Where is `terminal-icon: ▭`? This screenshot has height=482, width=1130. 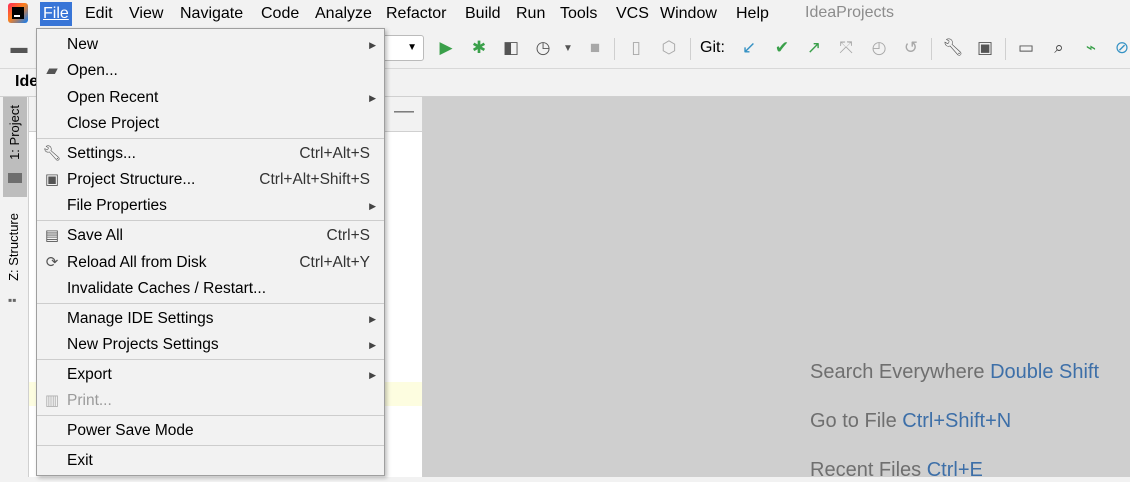 terminal-icon: ▭ is located at coordinates (1026, 48).